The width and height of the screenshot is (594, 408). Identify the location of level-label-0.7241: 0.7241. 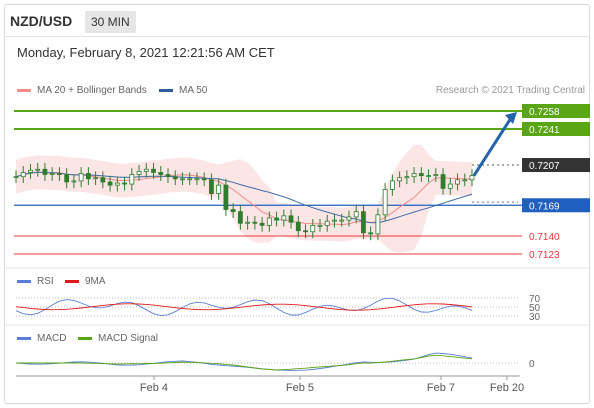
(544, 130).